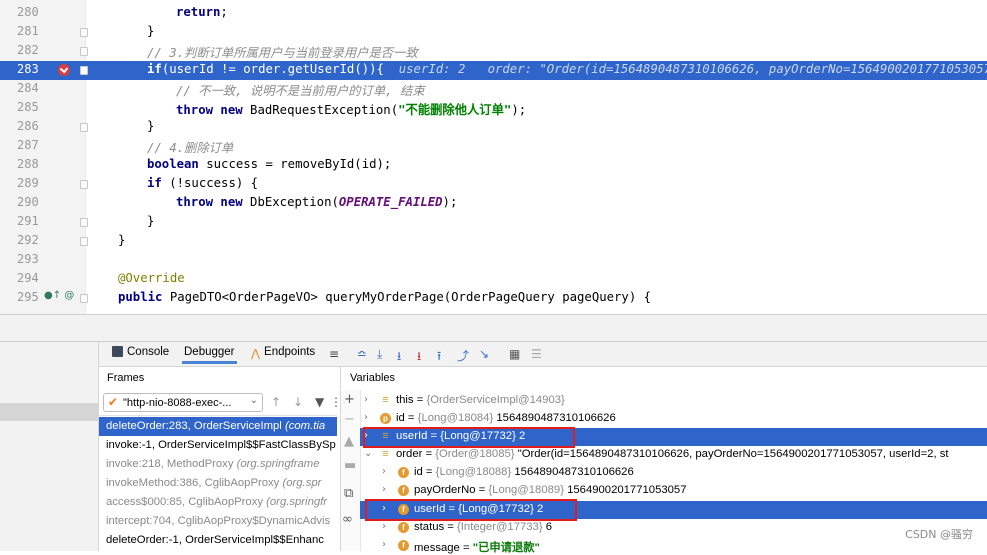 The width and height of the screenshot is (987, 555). I want to click on line-number: 281, so click(28, 31).